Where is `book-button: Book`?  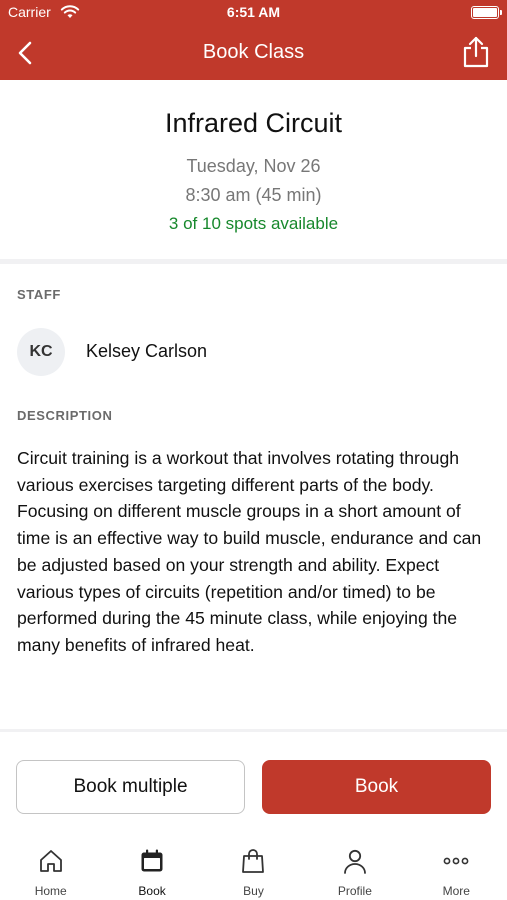
book-button: Book is located at coordinates (376, 787).